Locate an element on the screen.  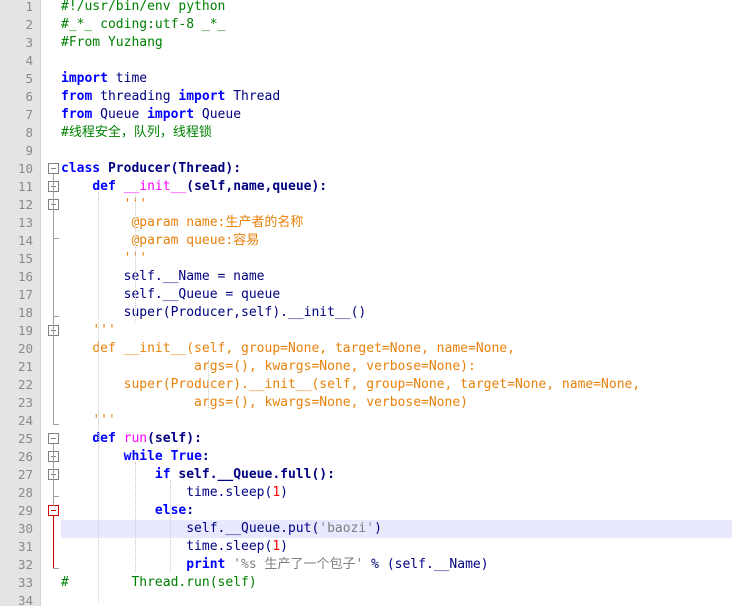
code-line: self.__Queue.put('baozi') is located at coordinates (221, 529).